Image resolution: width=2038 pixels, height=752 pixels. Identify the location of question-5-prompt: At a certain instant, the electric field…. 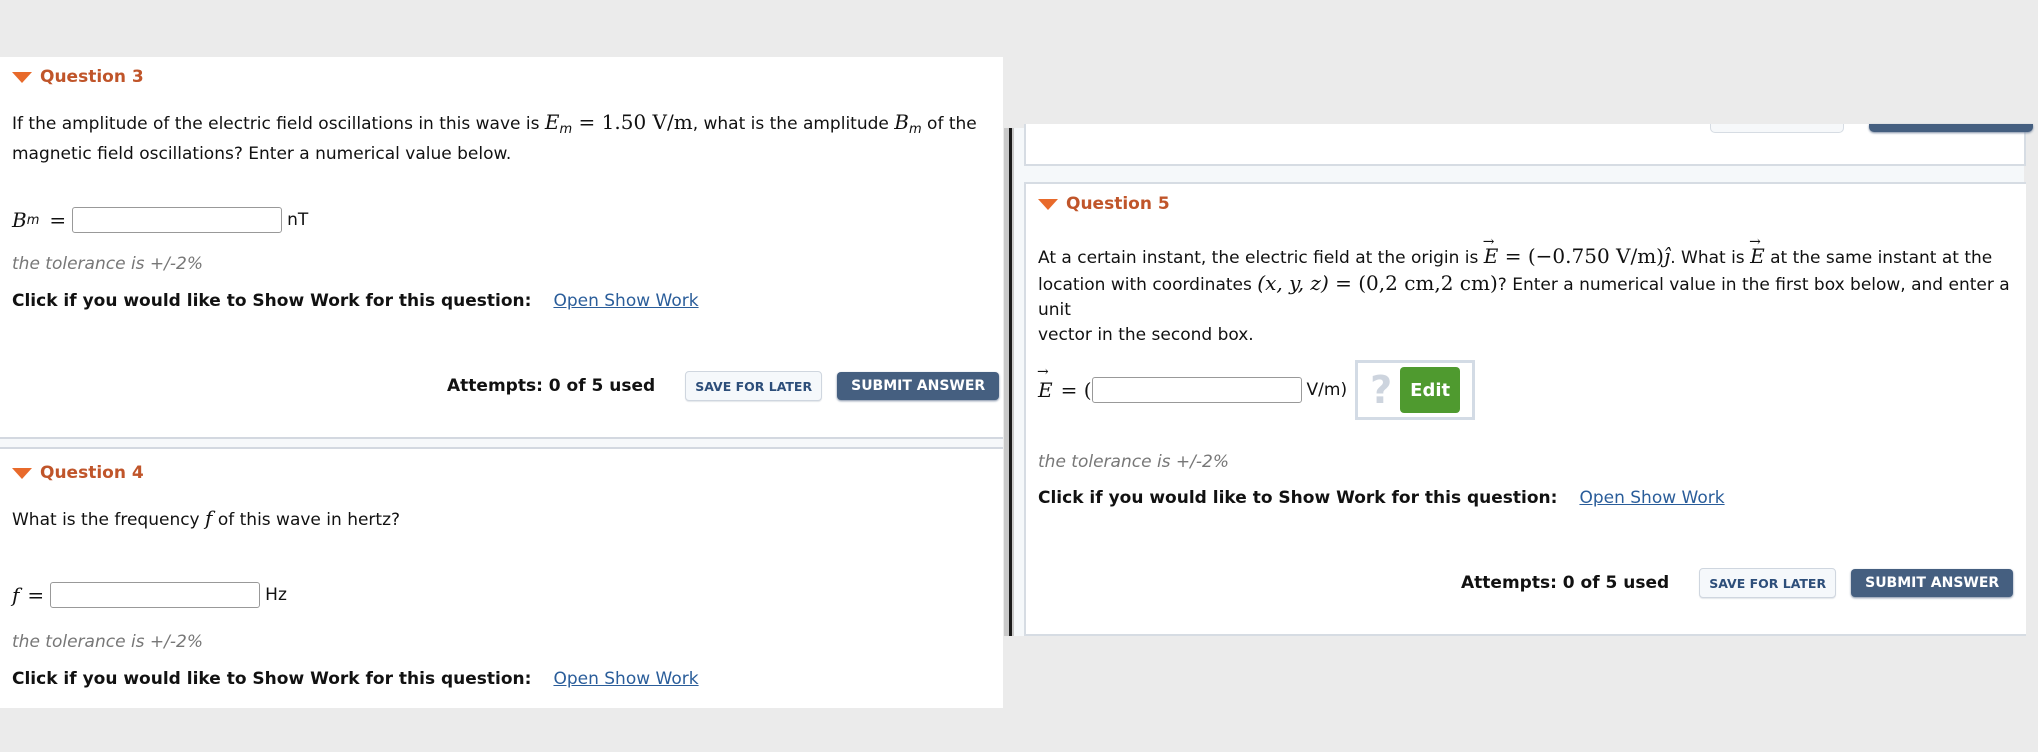
(1532, 289).